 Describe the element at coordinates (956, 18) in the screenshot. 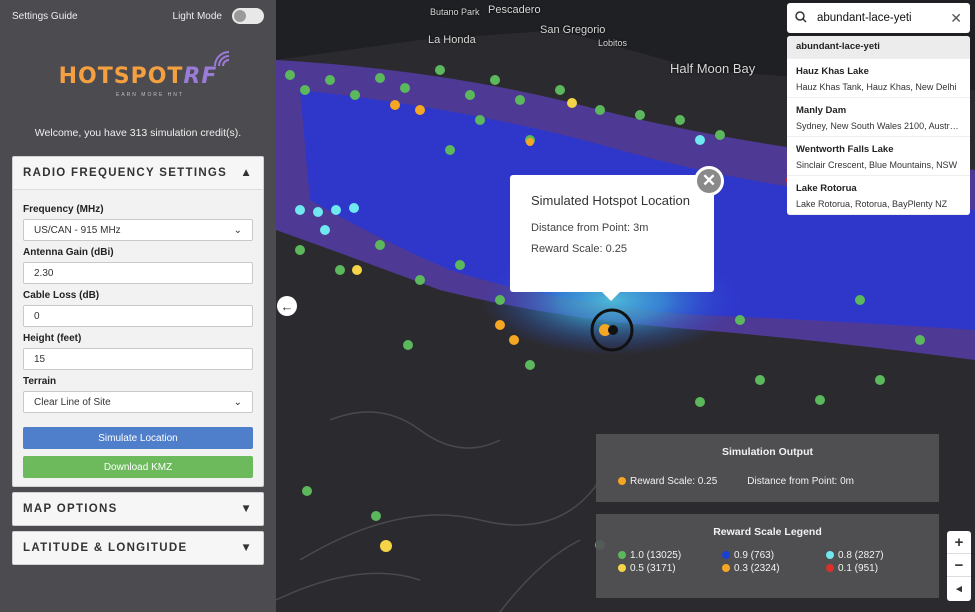

I see `clear-icon: ✕` at that location.